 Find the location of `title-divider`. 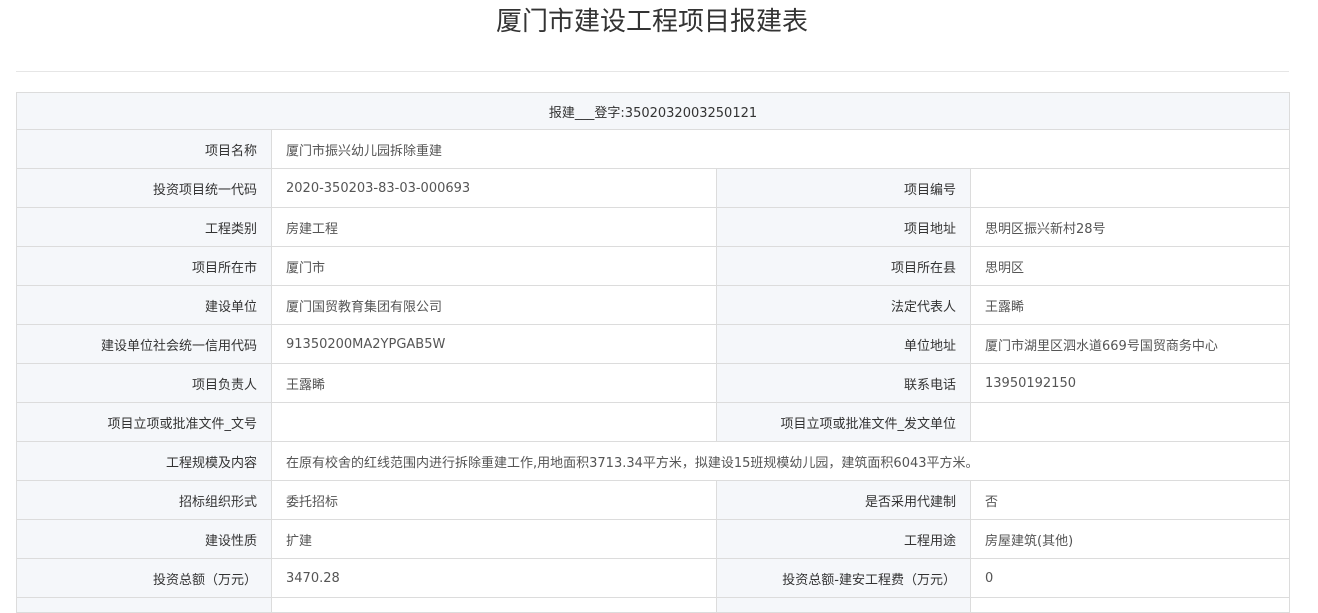

title-divider is located at coordinates (652, 71).